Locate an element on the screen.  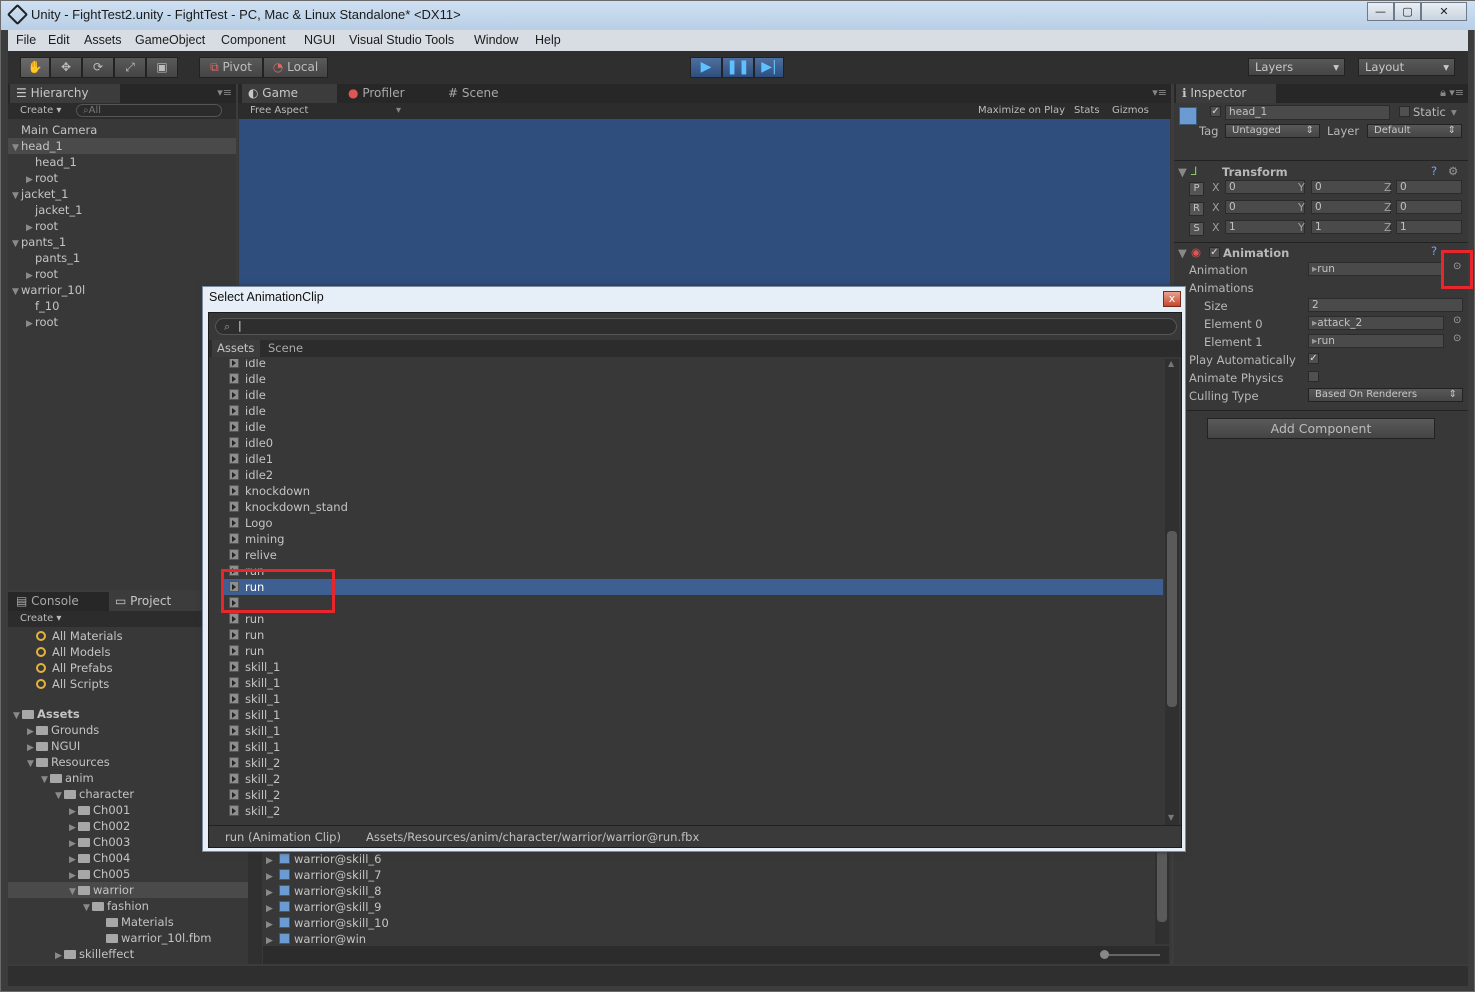
project-file-item: ▶ warrior@skill_7 is located at coordinates (323, 875).